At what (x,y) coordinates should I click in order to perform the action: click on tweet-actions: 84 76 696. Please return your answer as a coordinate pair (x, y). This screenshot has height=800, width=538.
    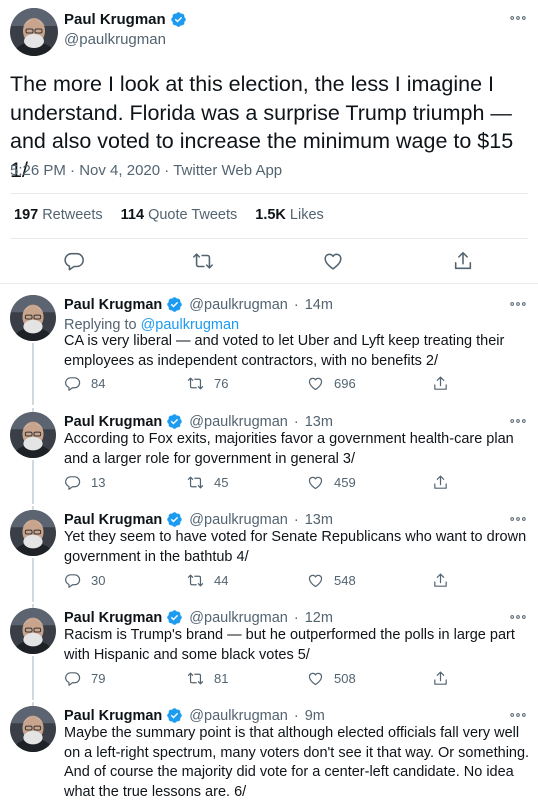
    Looking at the image, I should click on (274, 385).